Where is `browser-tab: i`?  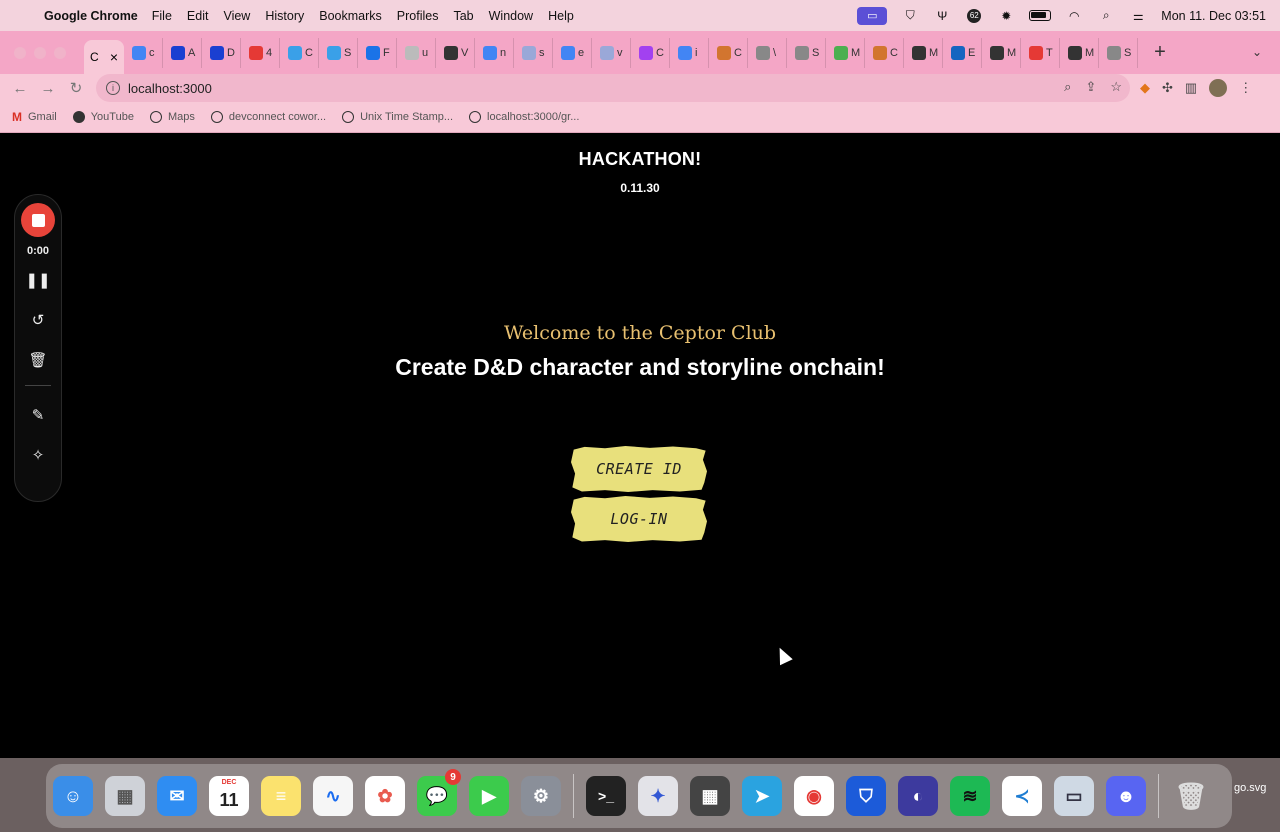
browser-tab: i is located at coordinates (689, 52).